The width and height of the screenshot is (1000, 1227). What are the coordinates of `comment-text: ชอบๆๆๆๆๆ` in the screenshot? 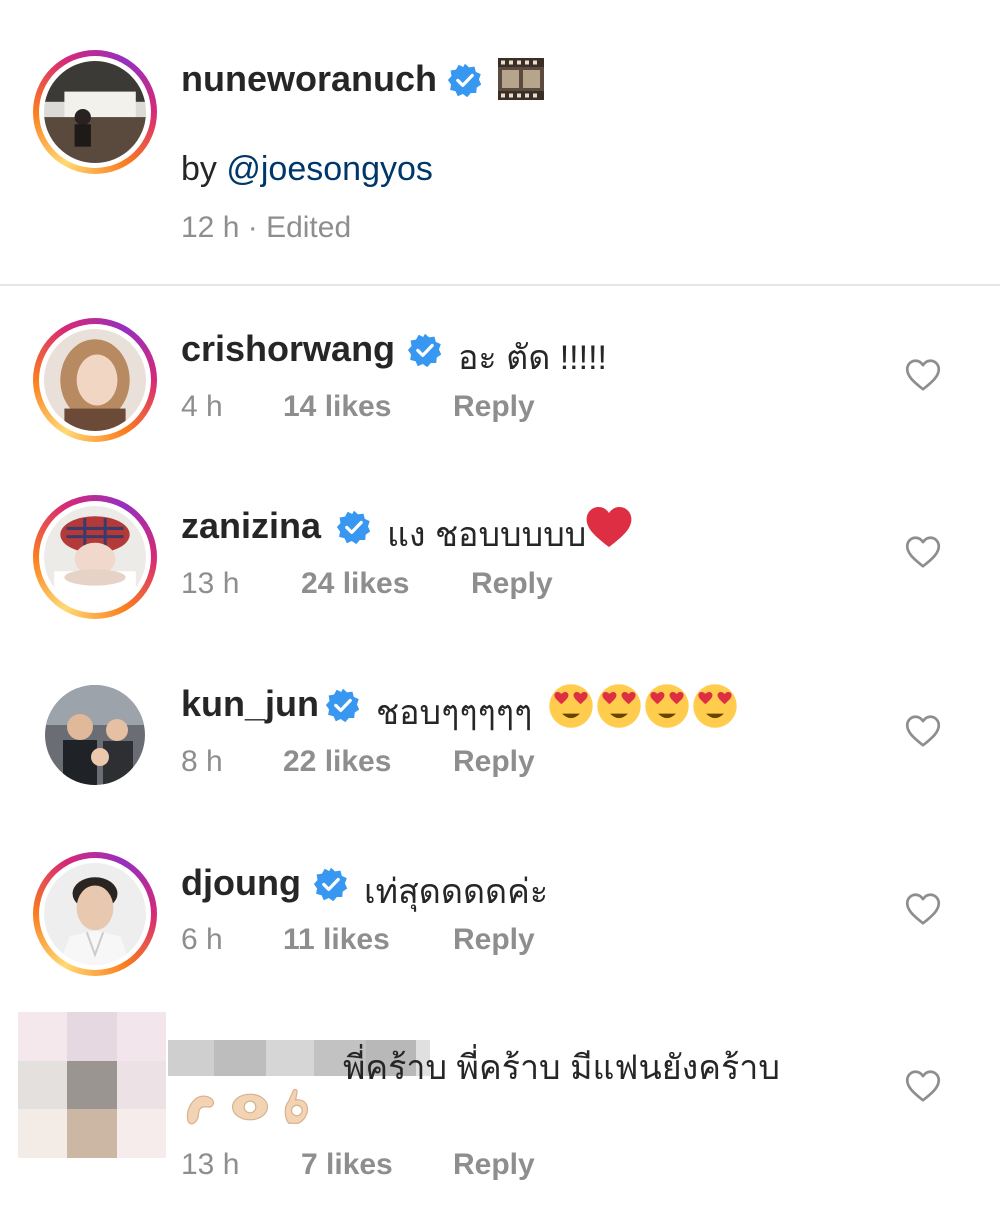 It's located at (454, 713).